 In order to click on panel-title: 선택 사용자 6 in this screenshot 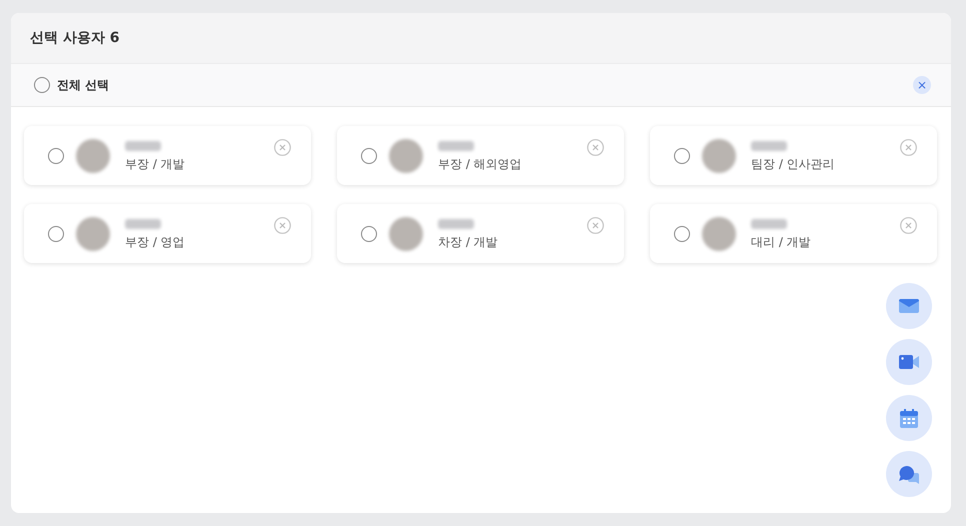, I will do `click(75, 38)`.